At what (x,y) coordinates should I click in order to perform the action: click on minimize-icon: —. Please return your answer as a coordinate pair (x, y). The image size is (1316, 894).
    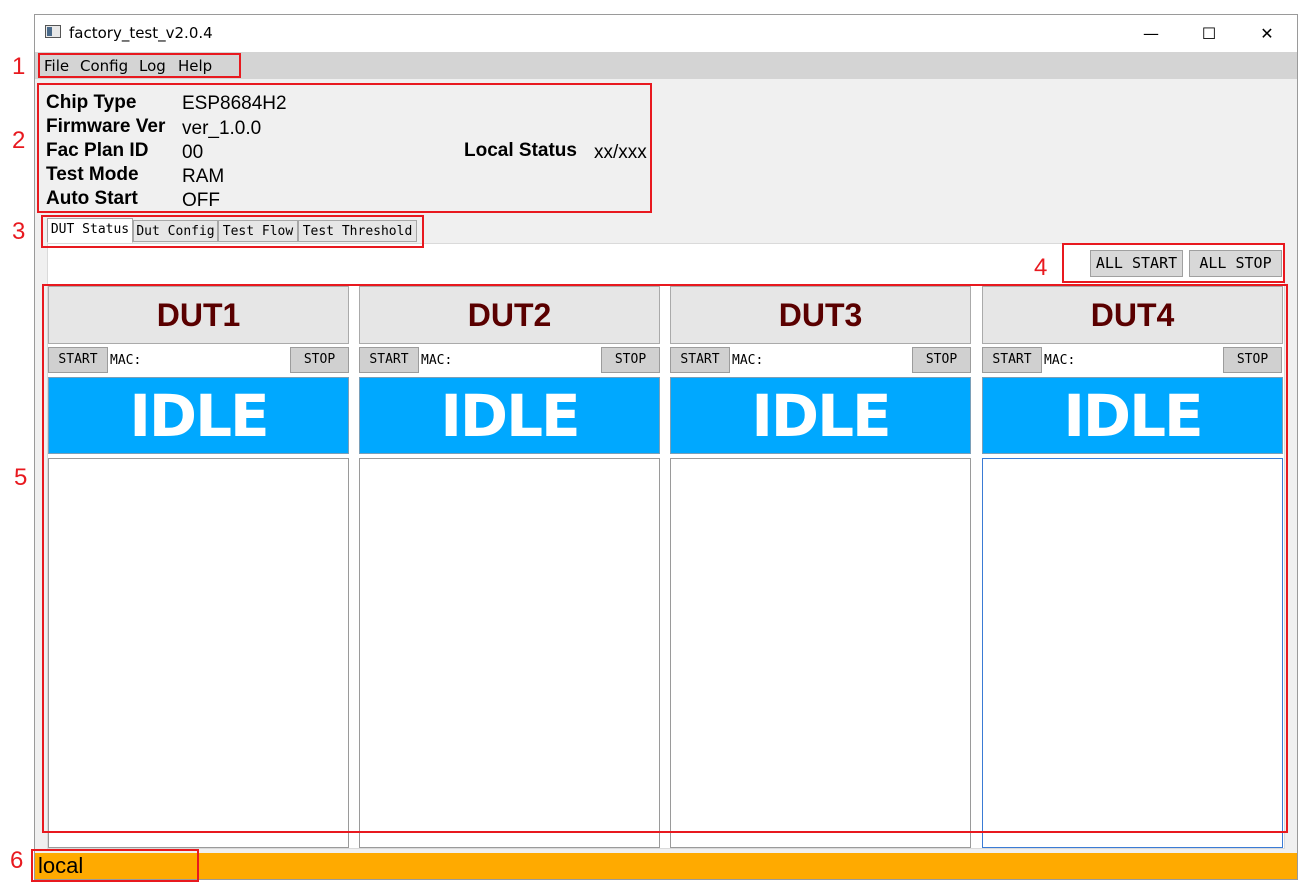
    Looking at the image, I should click on (1151, 33).